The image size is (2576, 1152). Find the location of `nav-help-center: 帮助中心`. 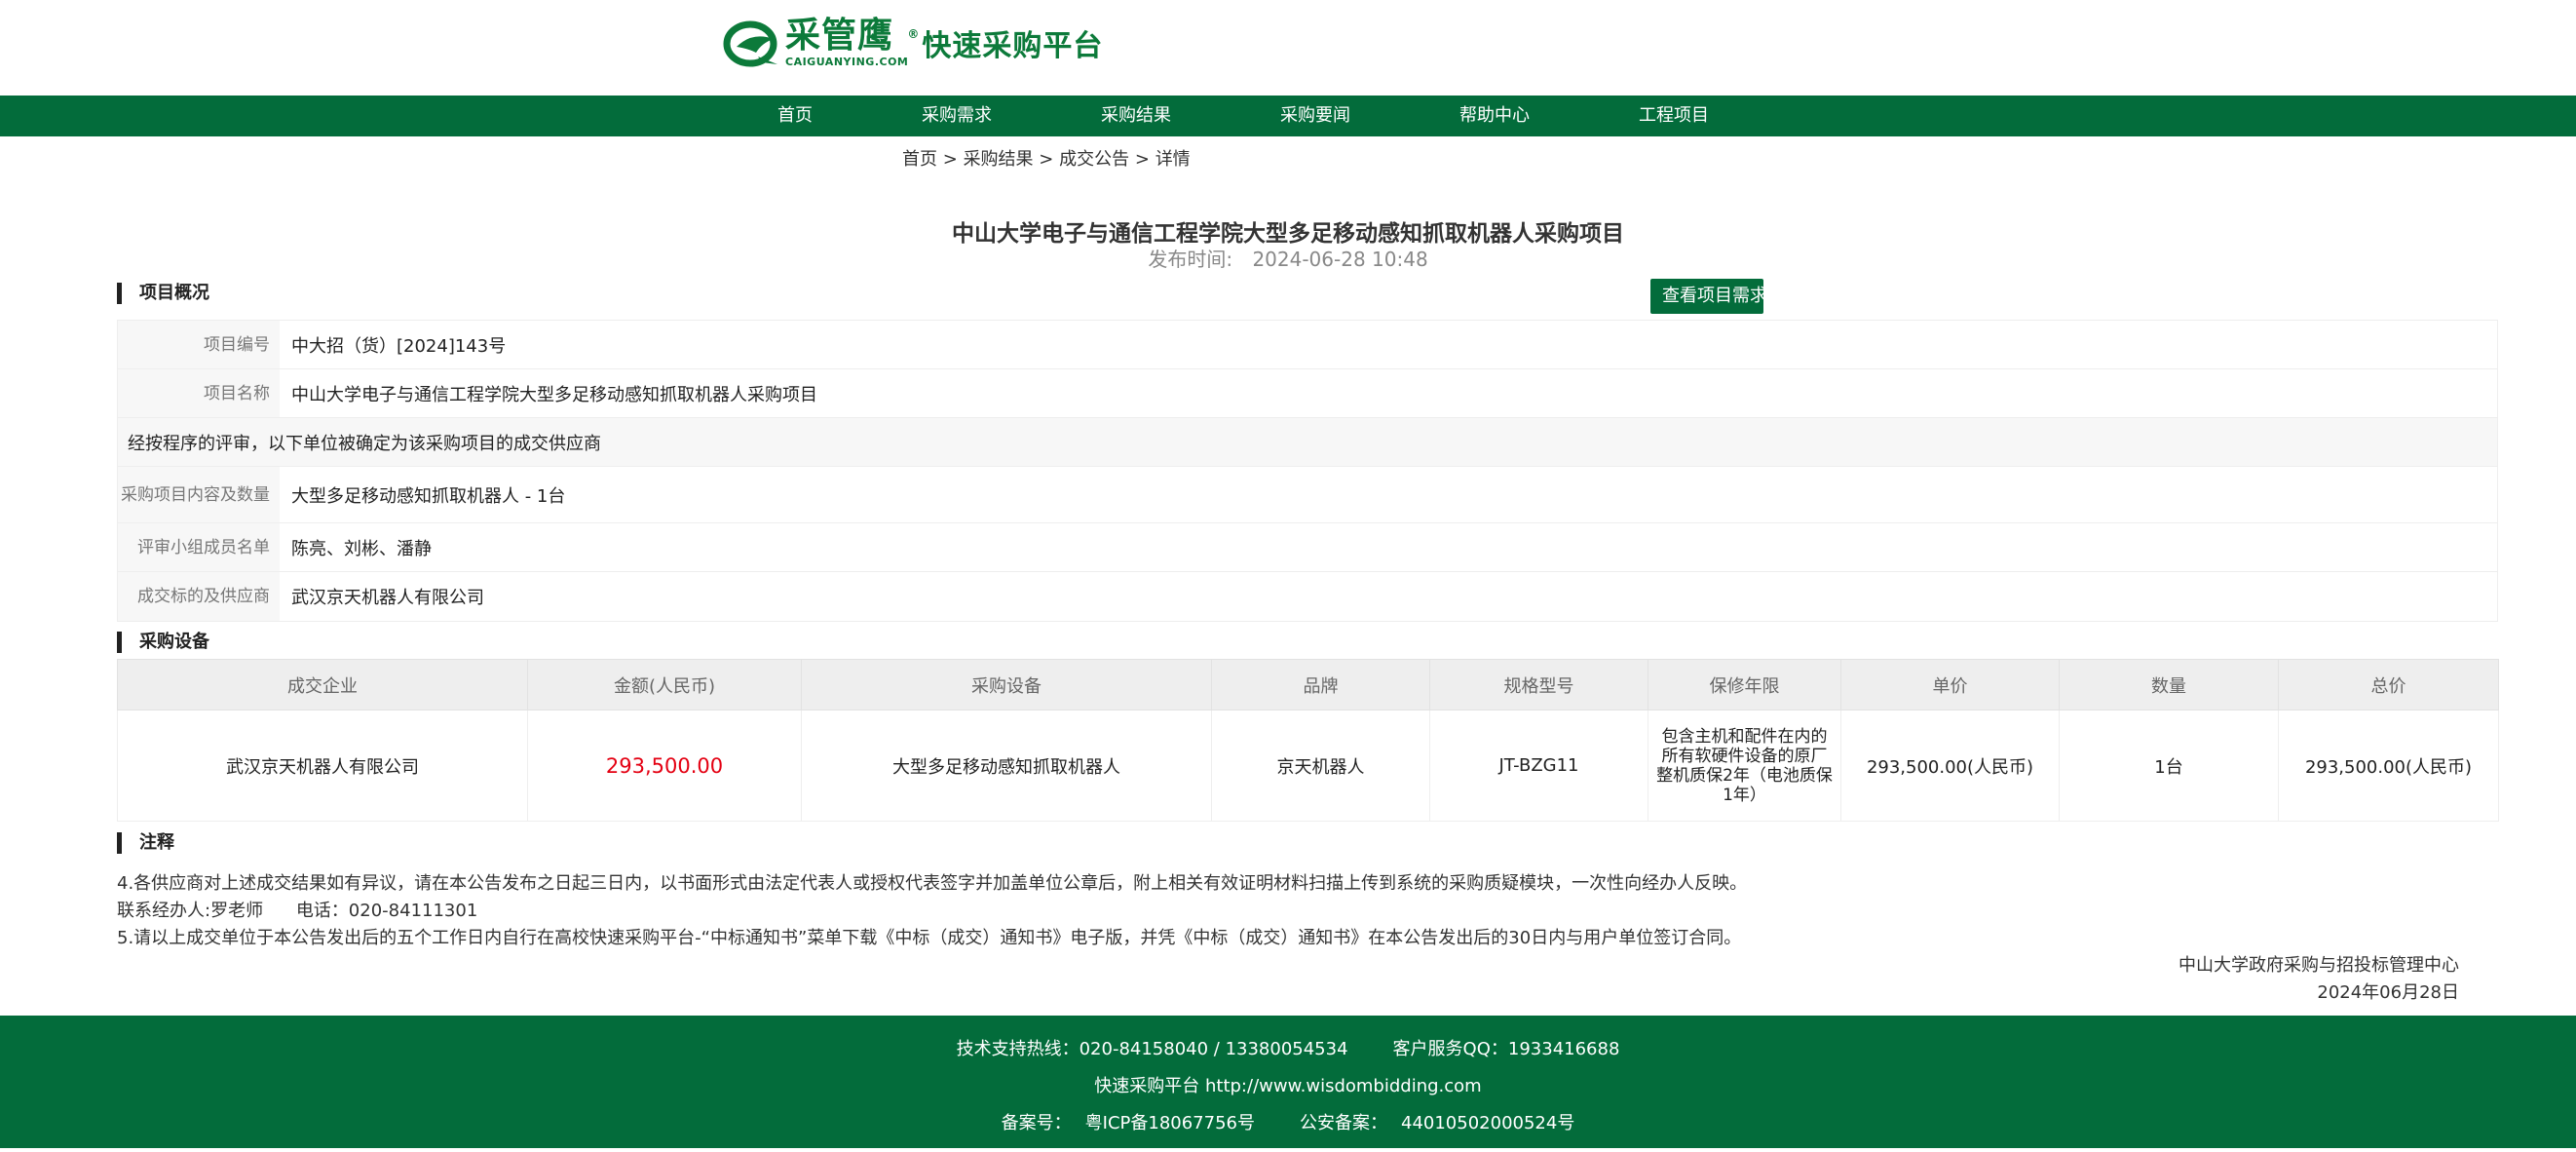

nav-help-center: 帮助中心 is located at coordinates (1494, 116).